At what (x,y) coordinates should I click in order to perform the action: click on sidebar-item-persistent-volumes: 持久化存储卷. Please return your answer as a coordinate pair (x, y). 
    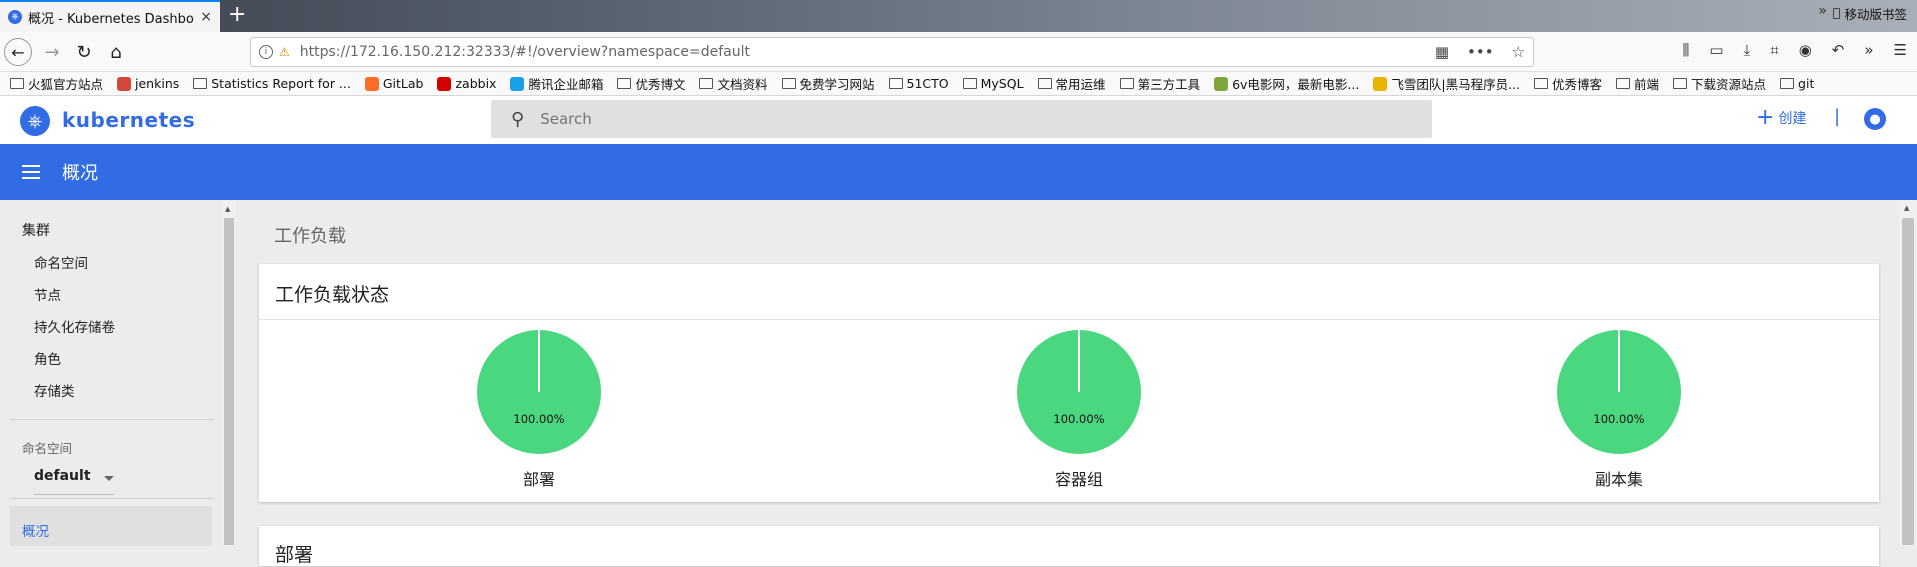
    Looking at the image, I should click on (74, 326).